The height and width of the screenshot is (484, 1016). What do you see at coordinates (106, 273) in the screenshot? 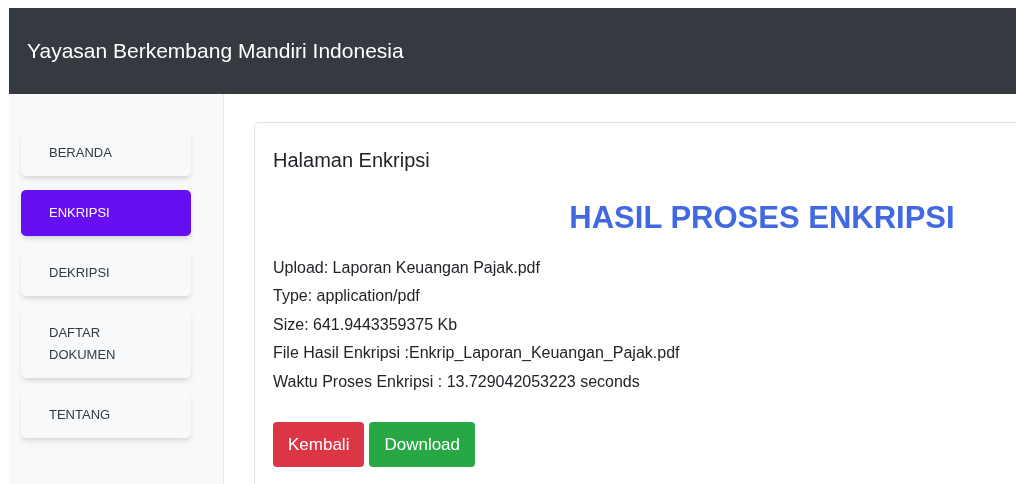
I see `nav-button: DEKRIPSI` at bounding box center [106, 273].